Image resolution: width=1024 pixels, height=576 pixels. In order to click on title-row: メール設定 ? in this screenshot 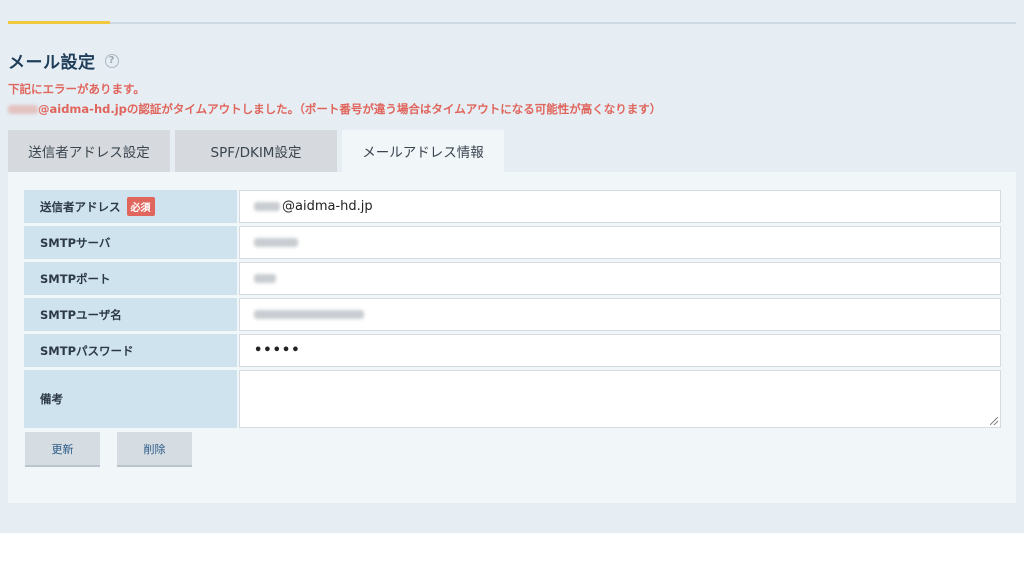, I will do `click(63, 60)`.